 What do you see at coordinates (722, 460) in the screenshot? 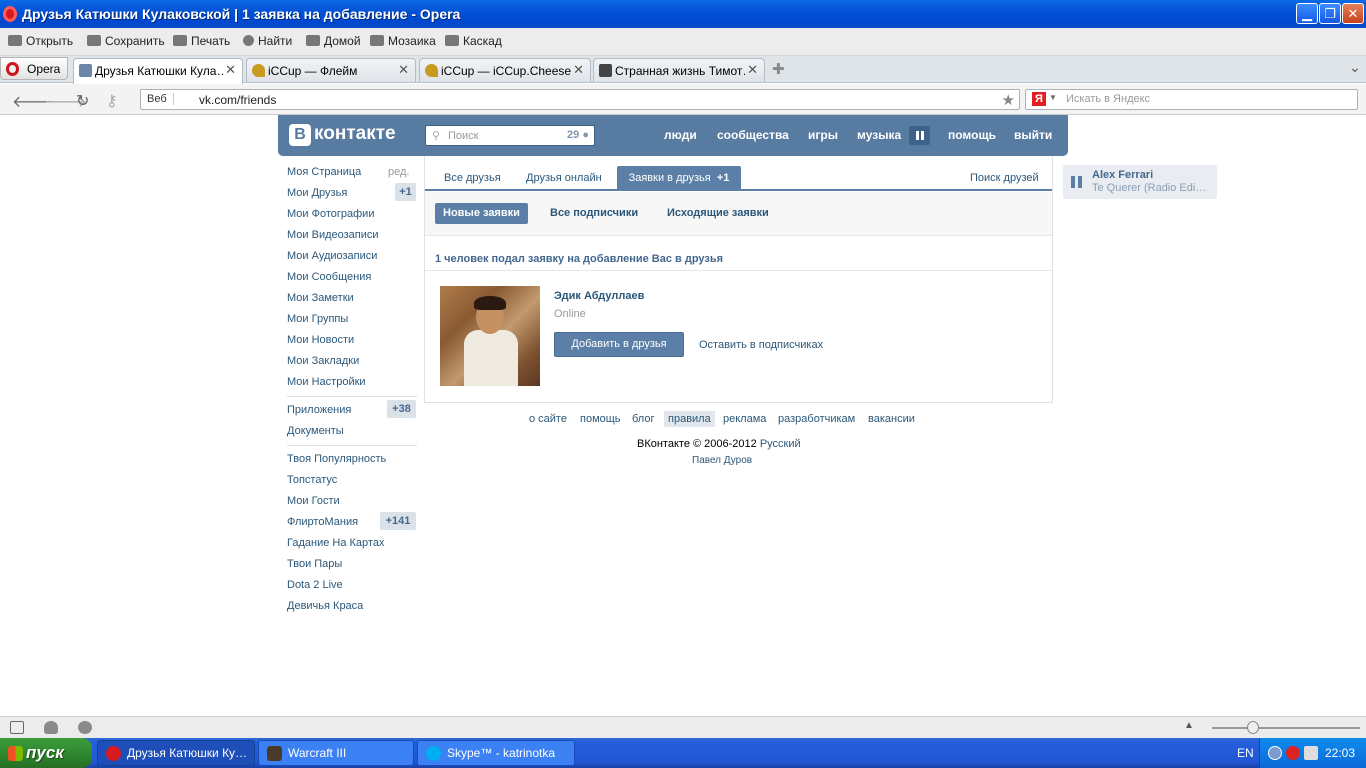
I see `founder-link: Павел Дуров` at bounding box center [722, 460].